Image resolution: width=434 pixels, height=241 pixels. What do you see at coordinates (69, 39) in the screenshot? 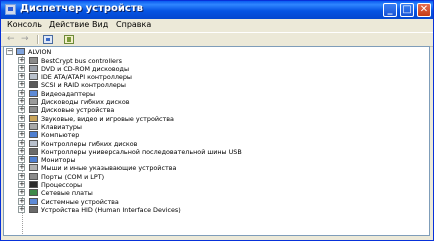
I see `properties-icon` at bounding box center [69, 39].